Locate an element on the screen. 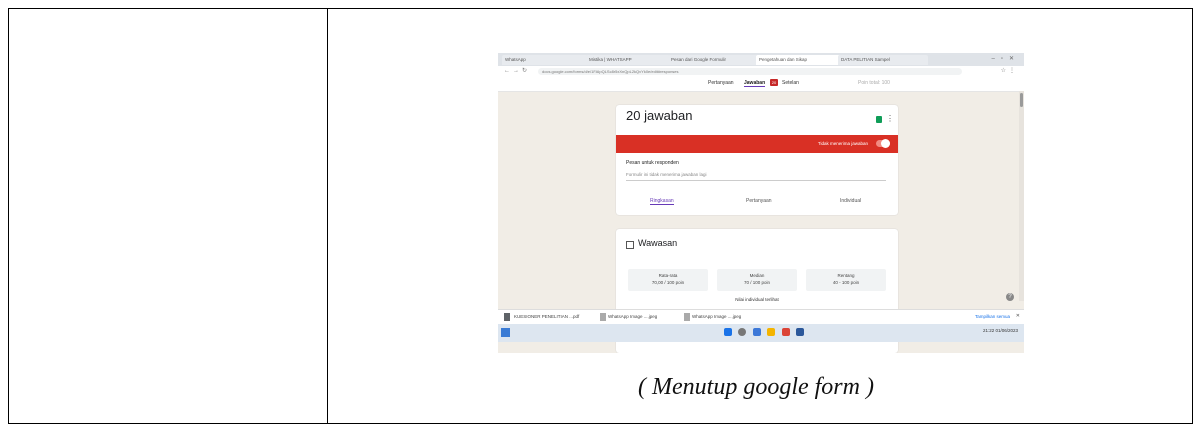 The width and height of the screenshot is (1203, 425). nav-buttons: ←→↻ is located at coordinates (517, 70).